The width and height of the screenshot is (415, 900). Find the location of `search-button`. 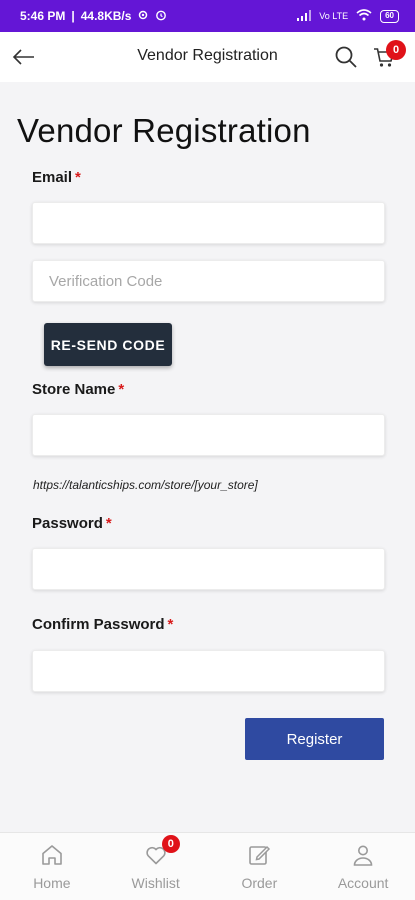

search-button is located at coordinates (346, 57).